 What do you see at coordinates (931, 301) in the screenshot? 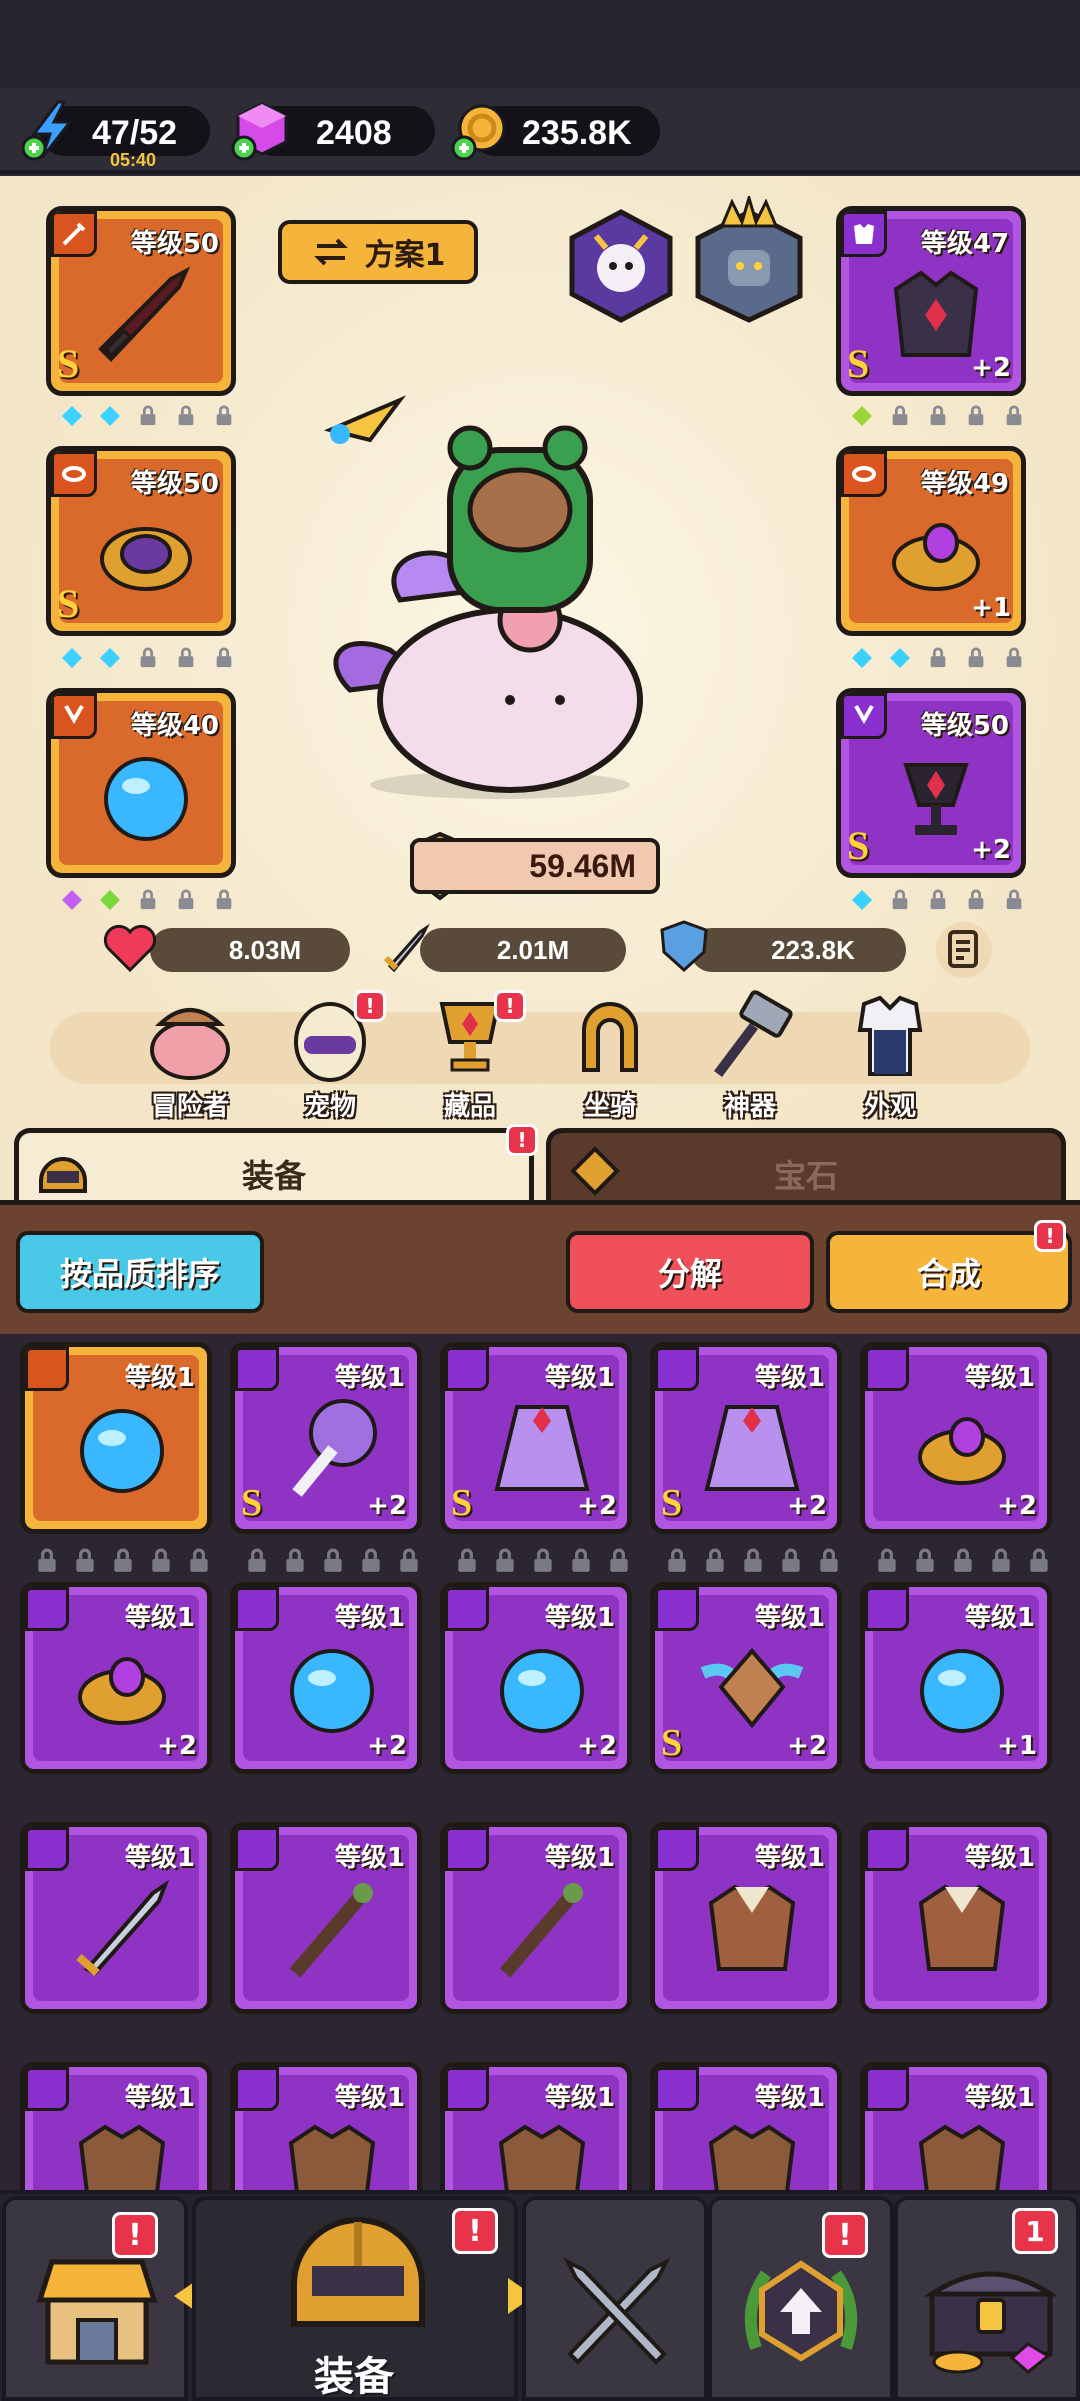
I see `armor-slot: 等级47 S +2` at bounding box center [931, 301].